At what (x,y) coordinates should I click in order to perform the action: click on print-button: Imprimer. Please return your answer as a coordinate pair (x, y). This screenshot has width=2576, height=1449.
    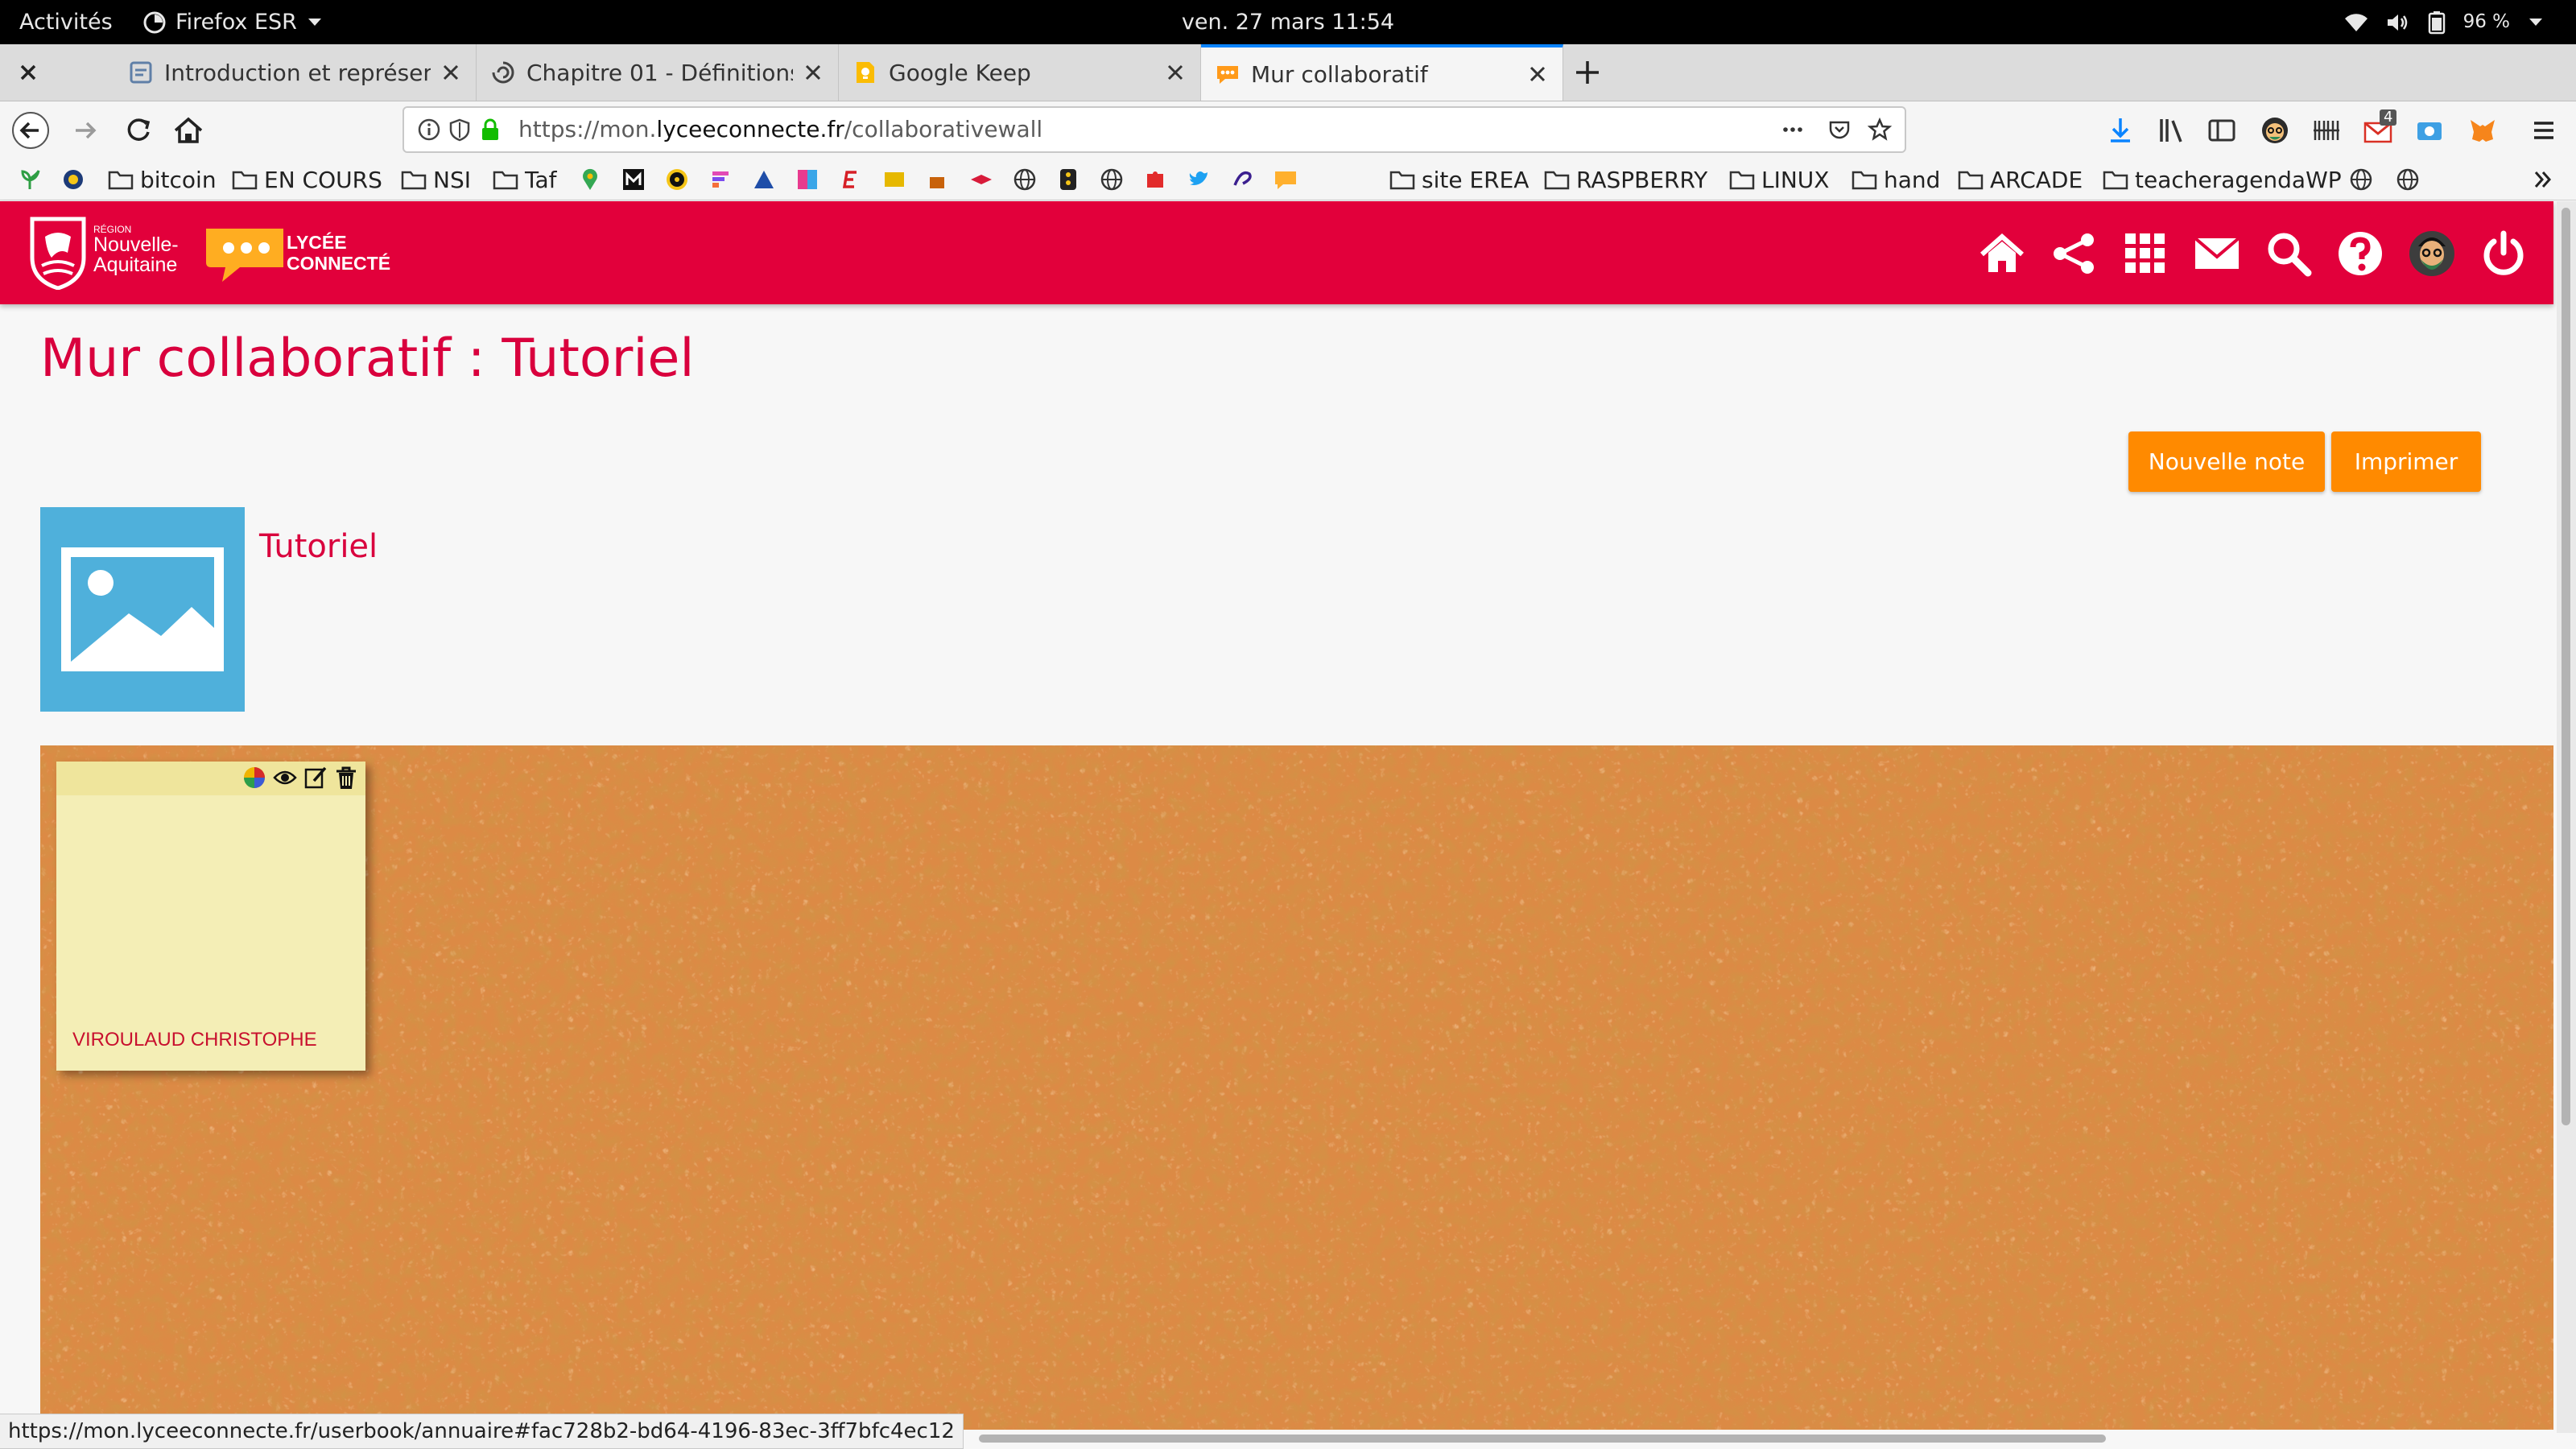
    Looking at the image, I should click on (2406, 462).